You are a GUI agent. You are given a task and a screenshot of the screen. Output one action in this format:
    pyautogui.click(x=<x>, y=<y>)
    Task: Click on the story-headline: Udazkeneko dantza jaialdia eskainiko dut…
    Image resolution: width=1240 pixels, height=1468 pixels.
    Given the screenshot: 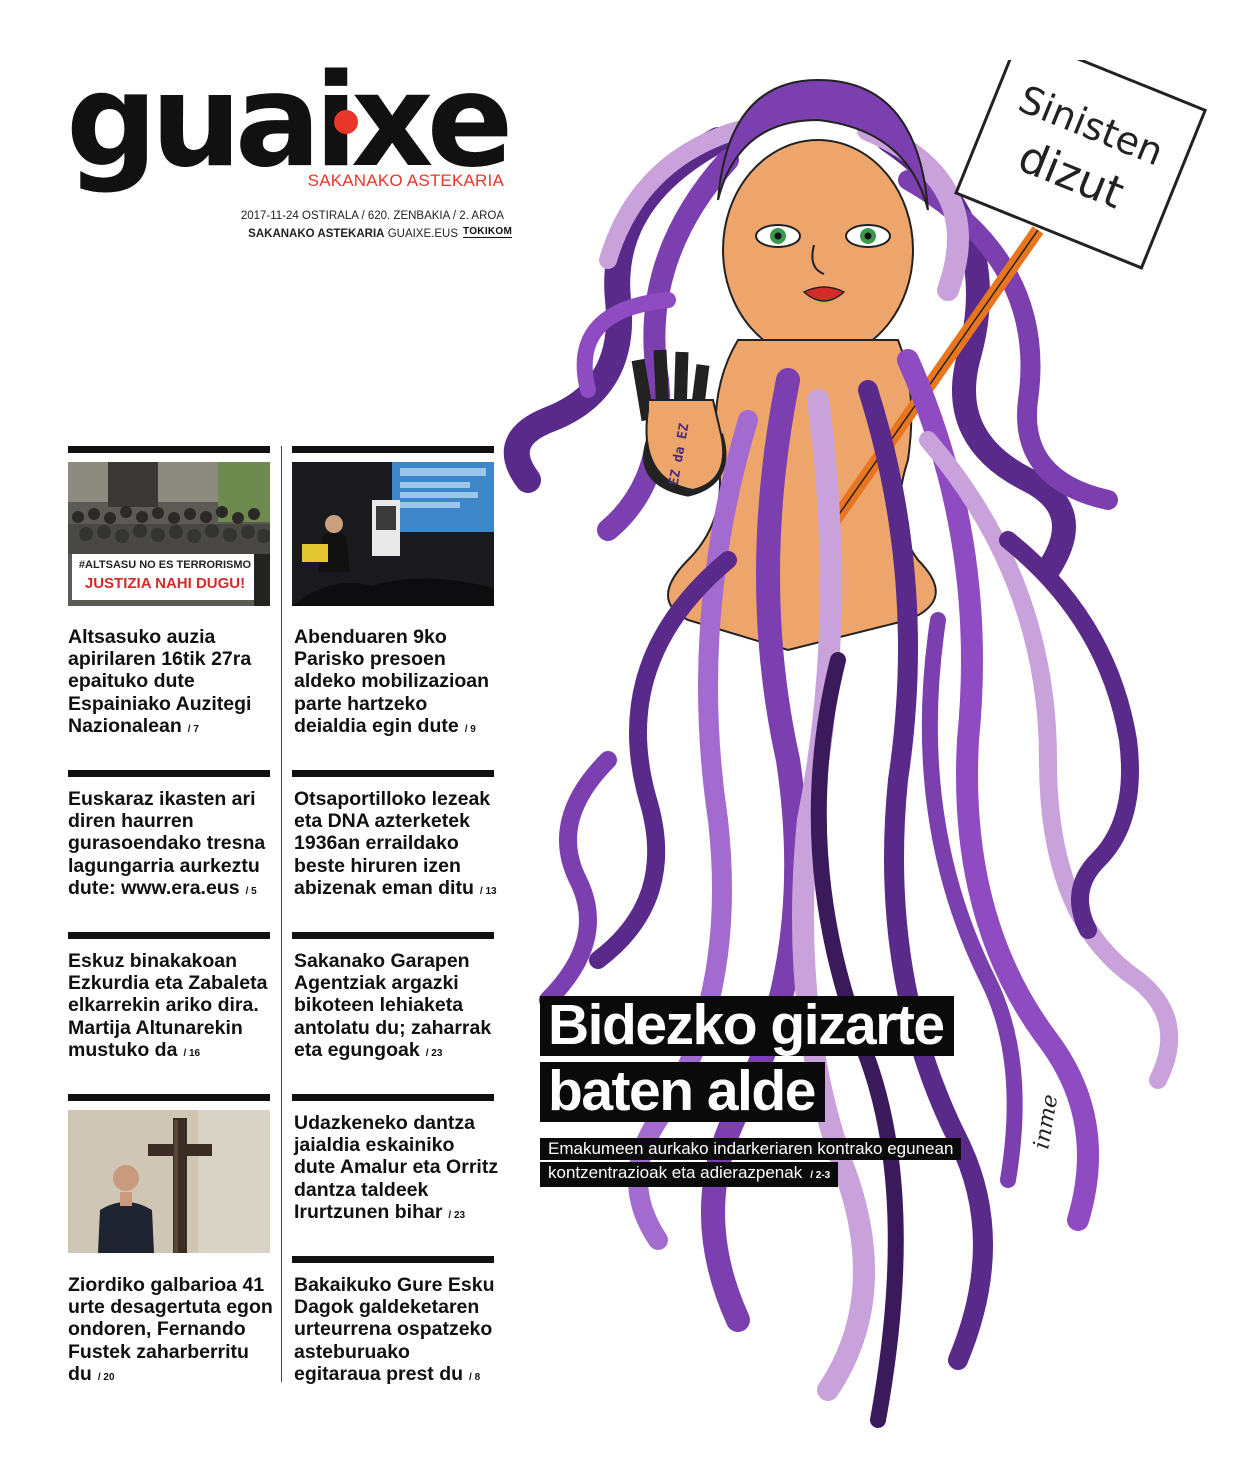 What is the action you would take?
    pyautogui.click(x=396, y=1169)
    